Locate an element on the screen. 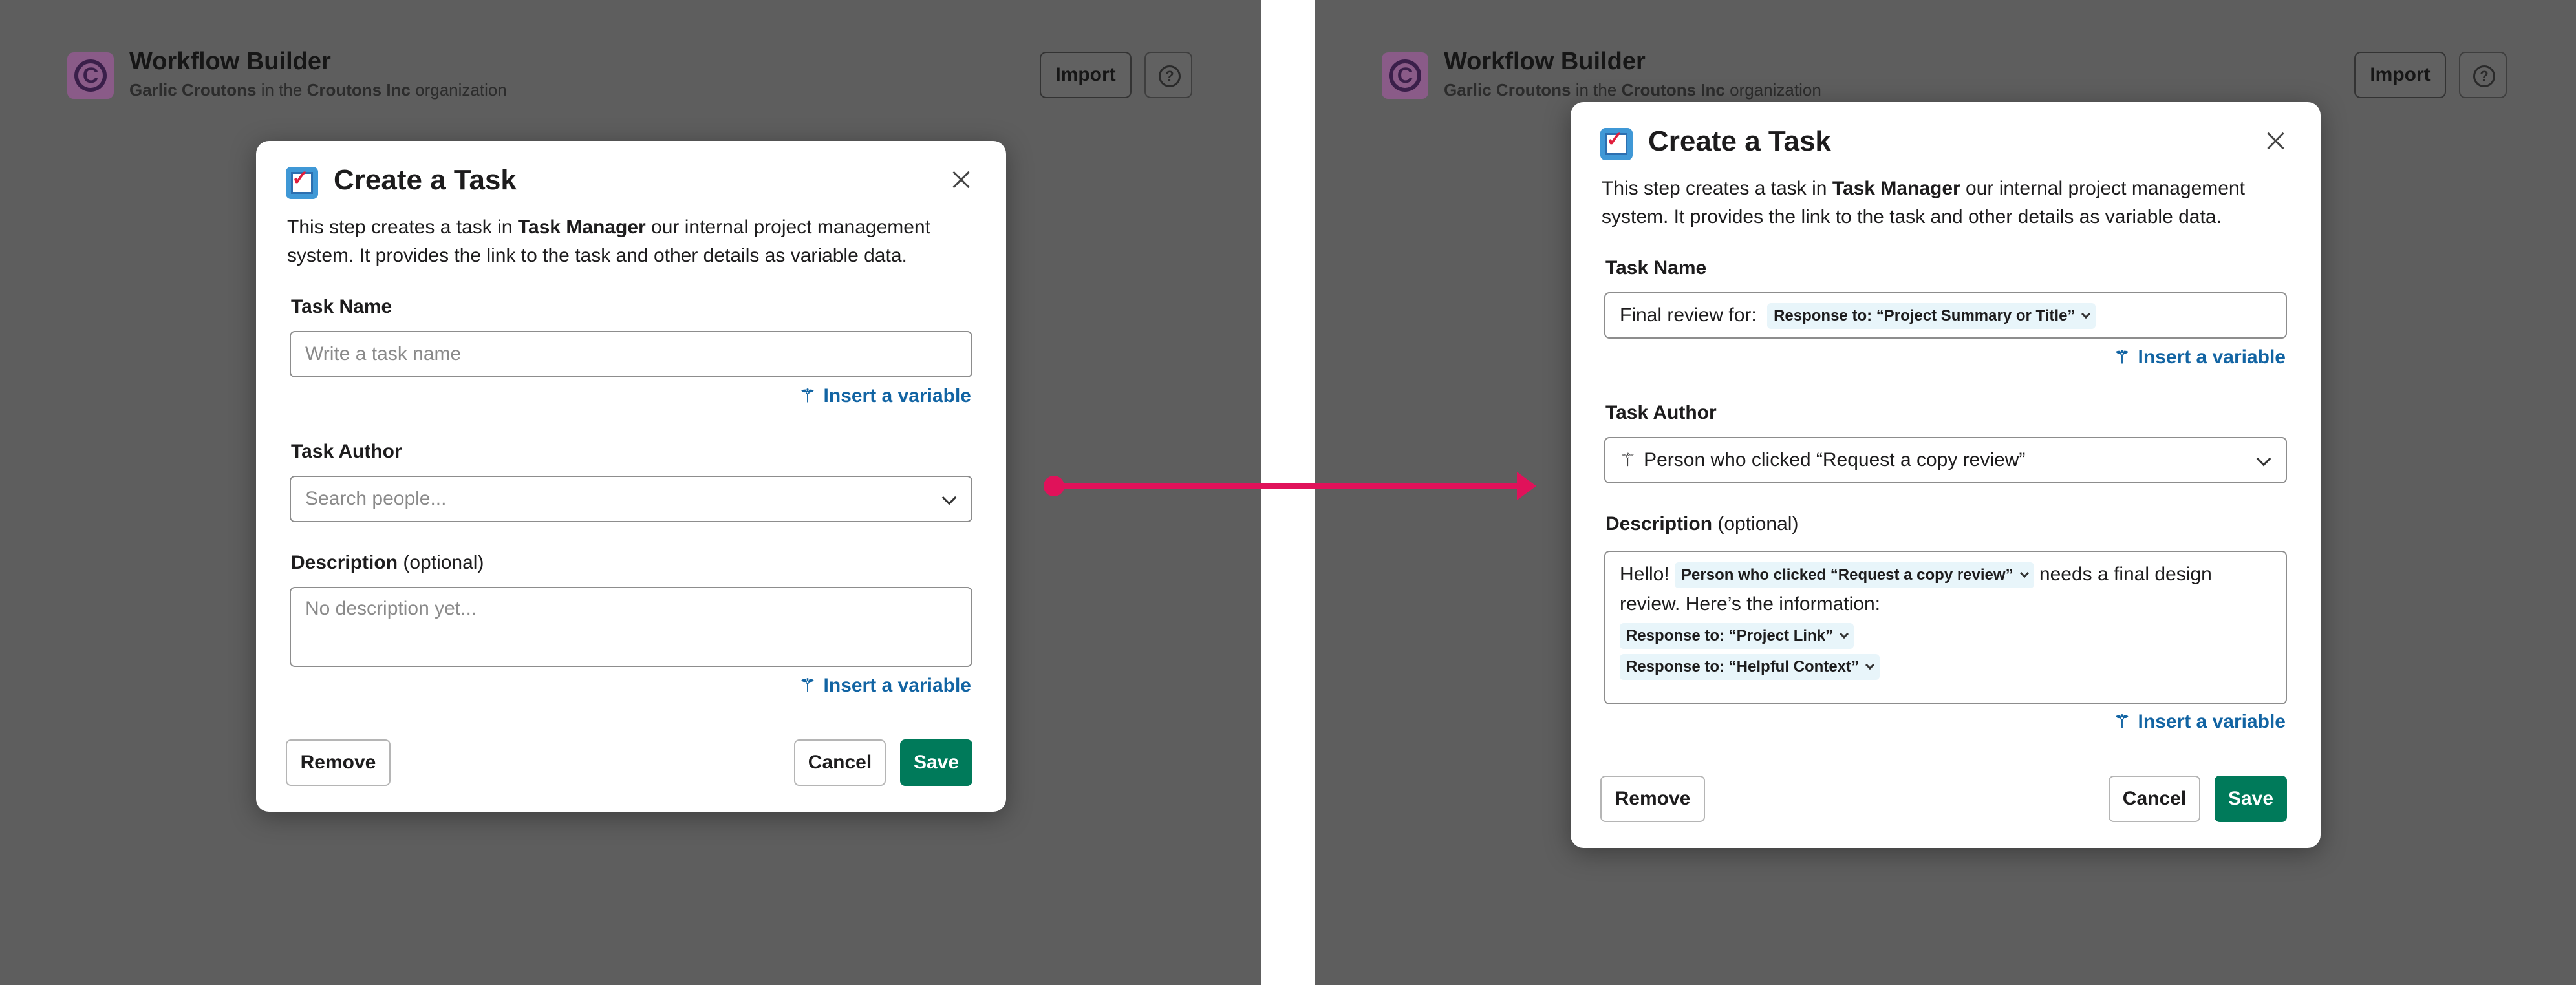  variable-token: Response to: “Project Link” is located at coordinates (1737, 637).